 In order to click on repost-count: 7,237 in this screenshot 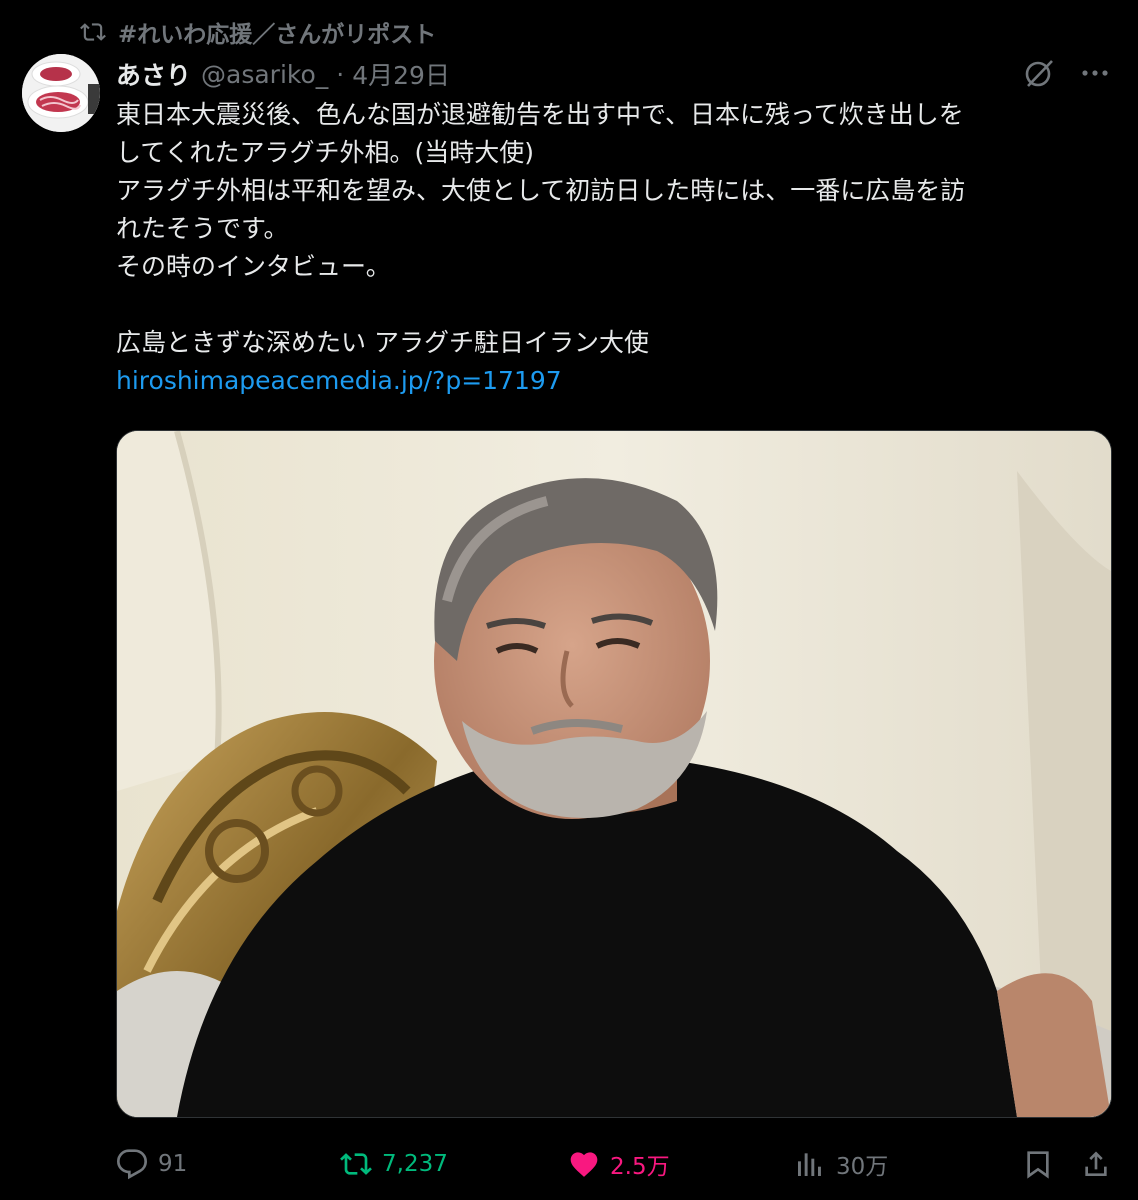, I will do `click(415, 1164)`.